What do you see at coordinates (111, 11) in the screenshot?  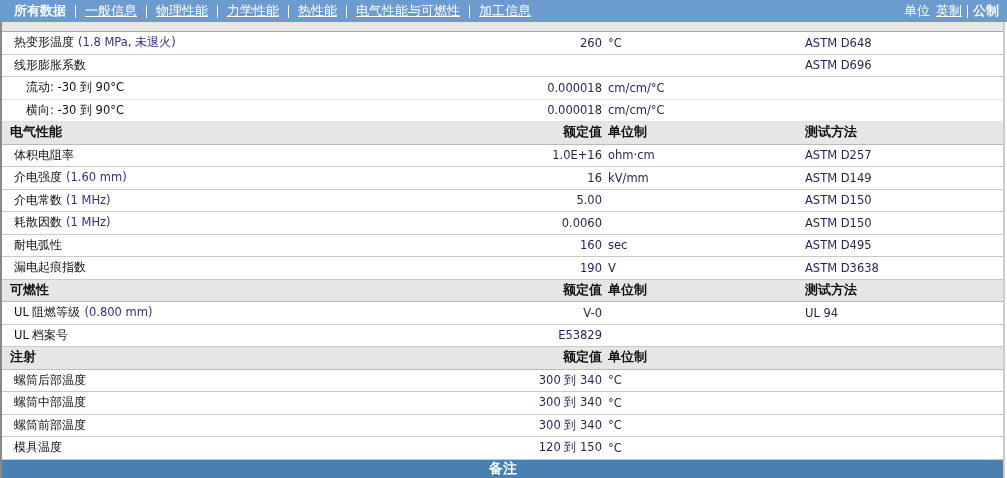 I see `nav-tab: 一般信息` at bounding box center [111, 11].